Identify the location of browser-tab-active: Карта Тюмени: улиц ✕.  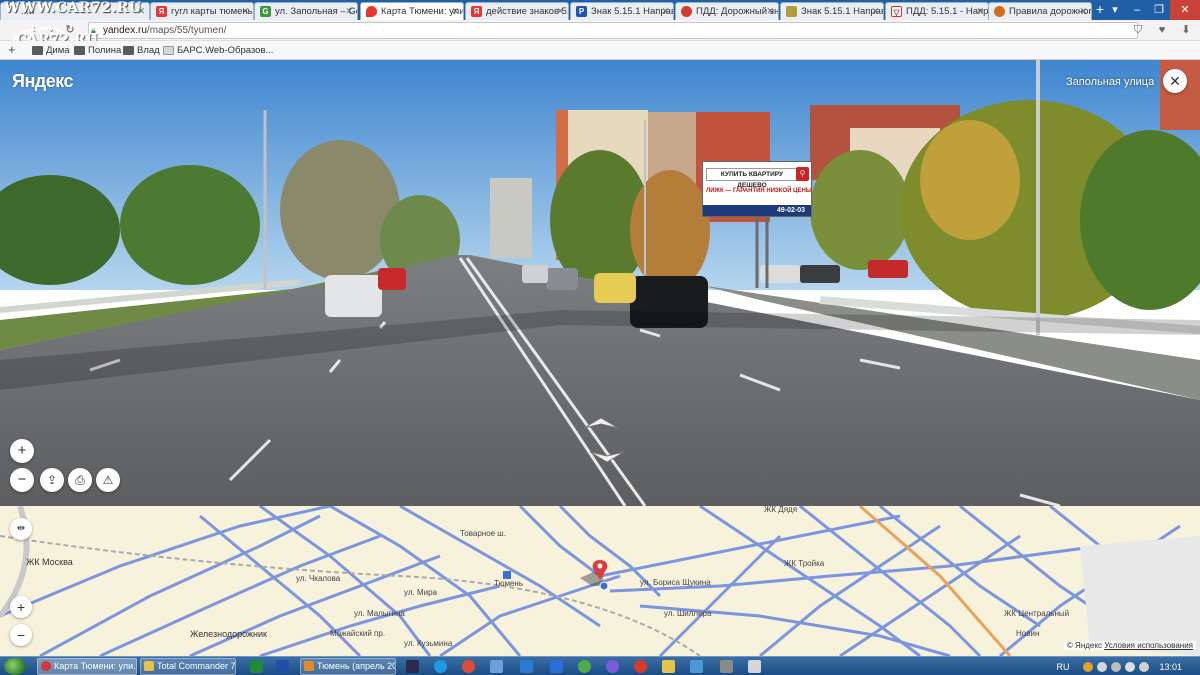
(412, 11).